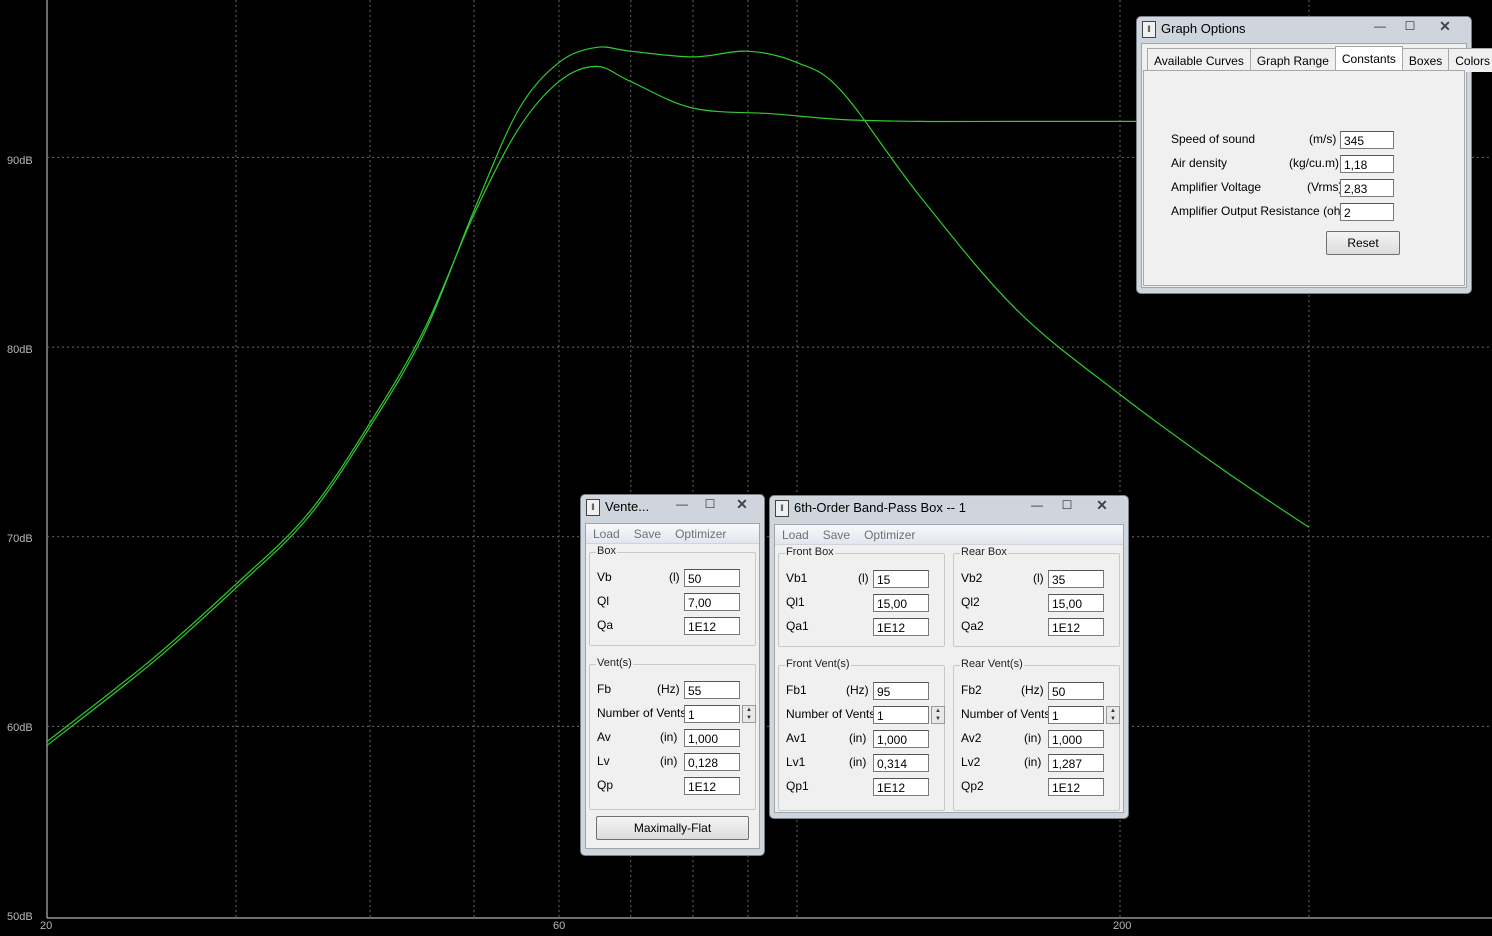 The image size is (1492, 936). I want to click on vb-input: 50, so click(712, 578).